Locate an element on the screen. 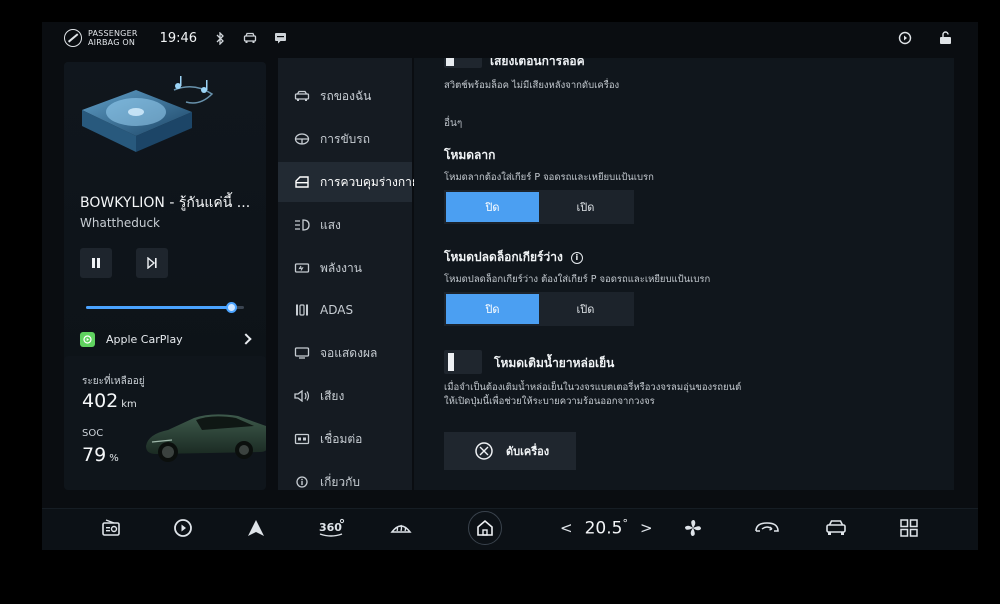  temperature-control: < 20.5° > is located at coordinates (606, 528).